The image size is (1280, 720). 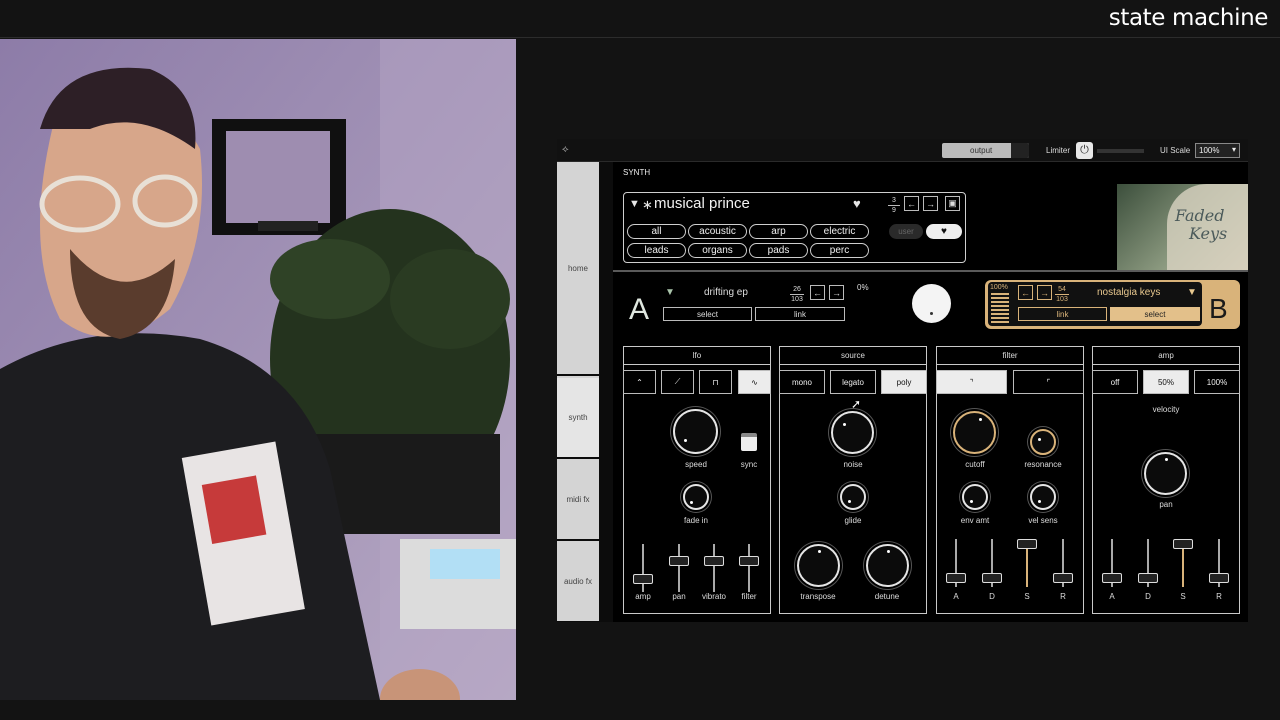 I want to click on nav-home: home, so click(x=578, y=269).